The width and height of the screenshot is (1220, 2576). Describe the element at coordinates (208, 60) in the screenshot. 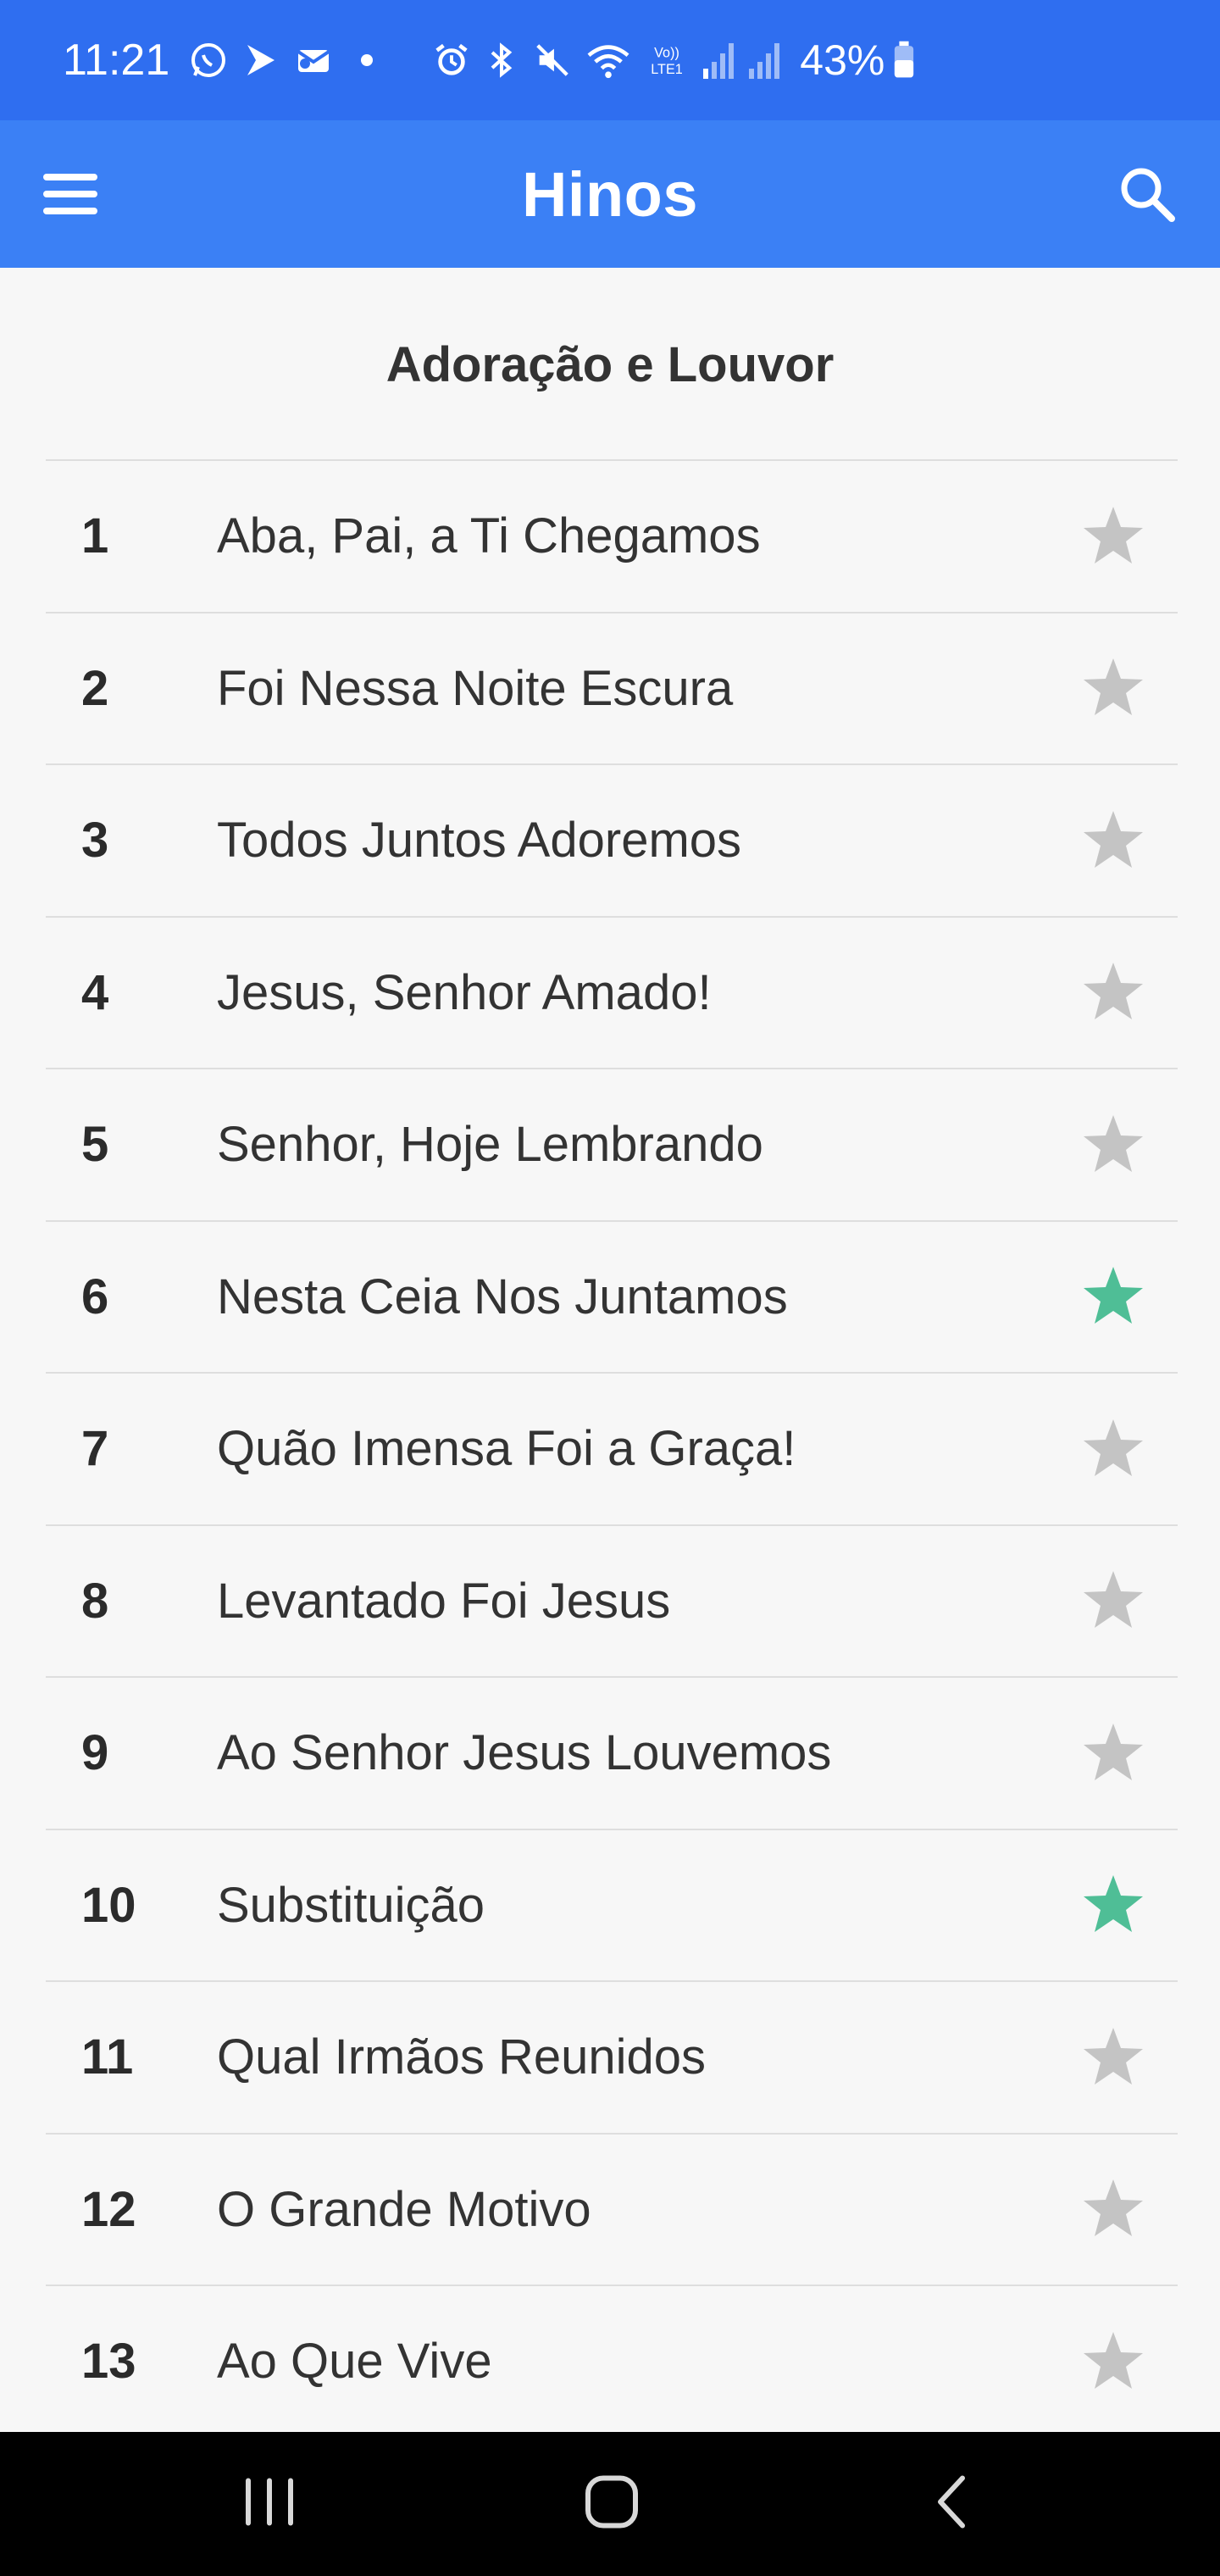

I see `whatsapp-icon` at that location.